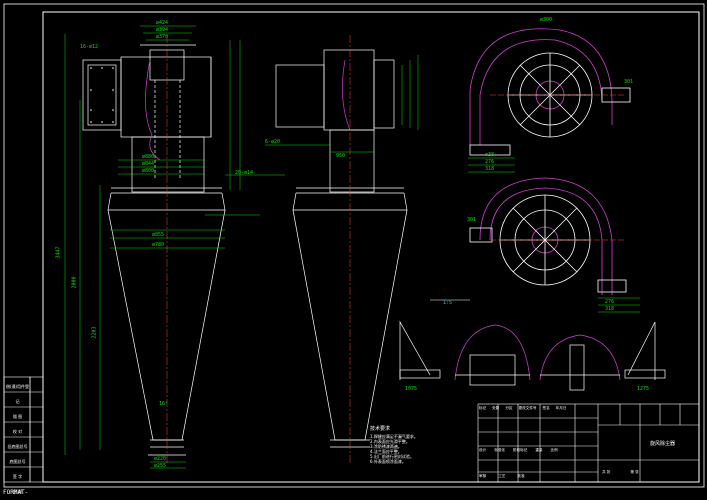 Image resolution: width=707 pixels, height=500 pixels. I want to click on tb-row-1: 标记 处数 分区 更改文件号 签名 年月日, so click(523, 408).